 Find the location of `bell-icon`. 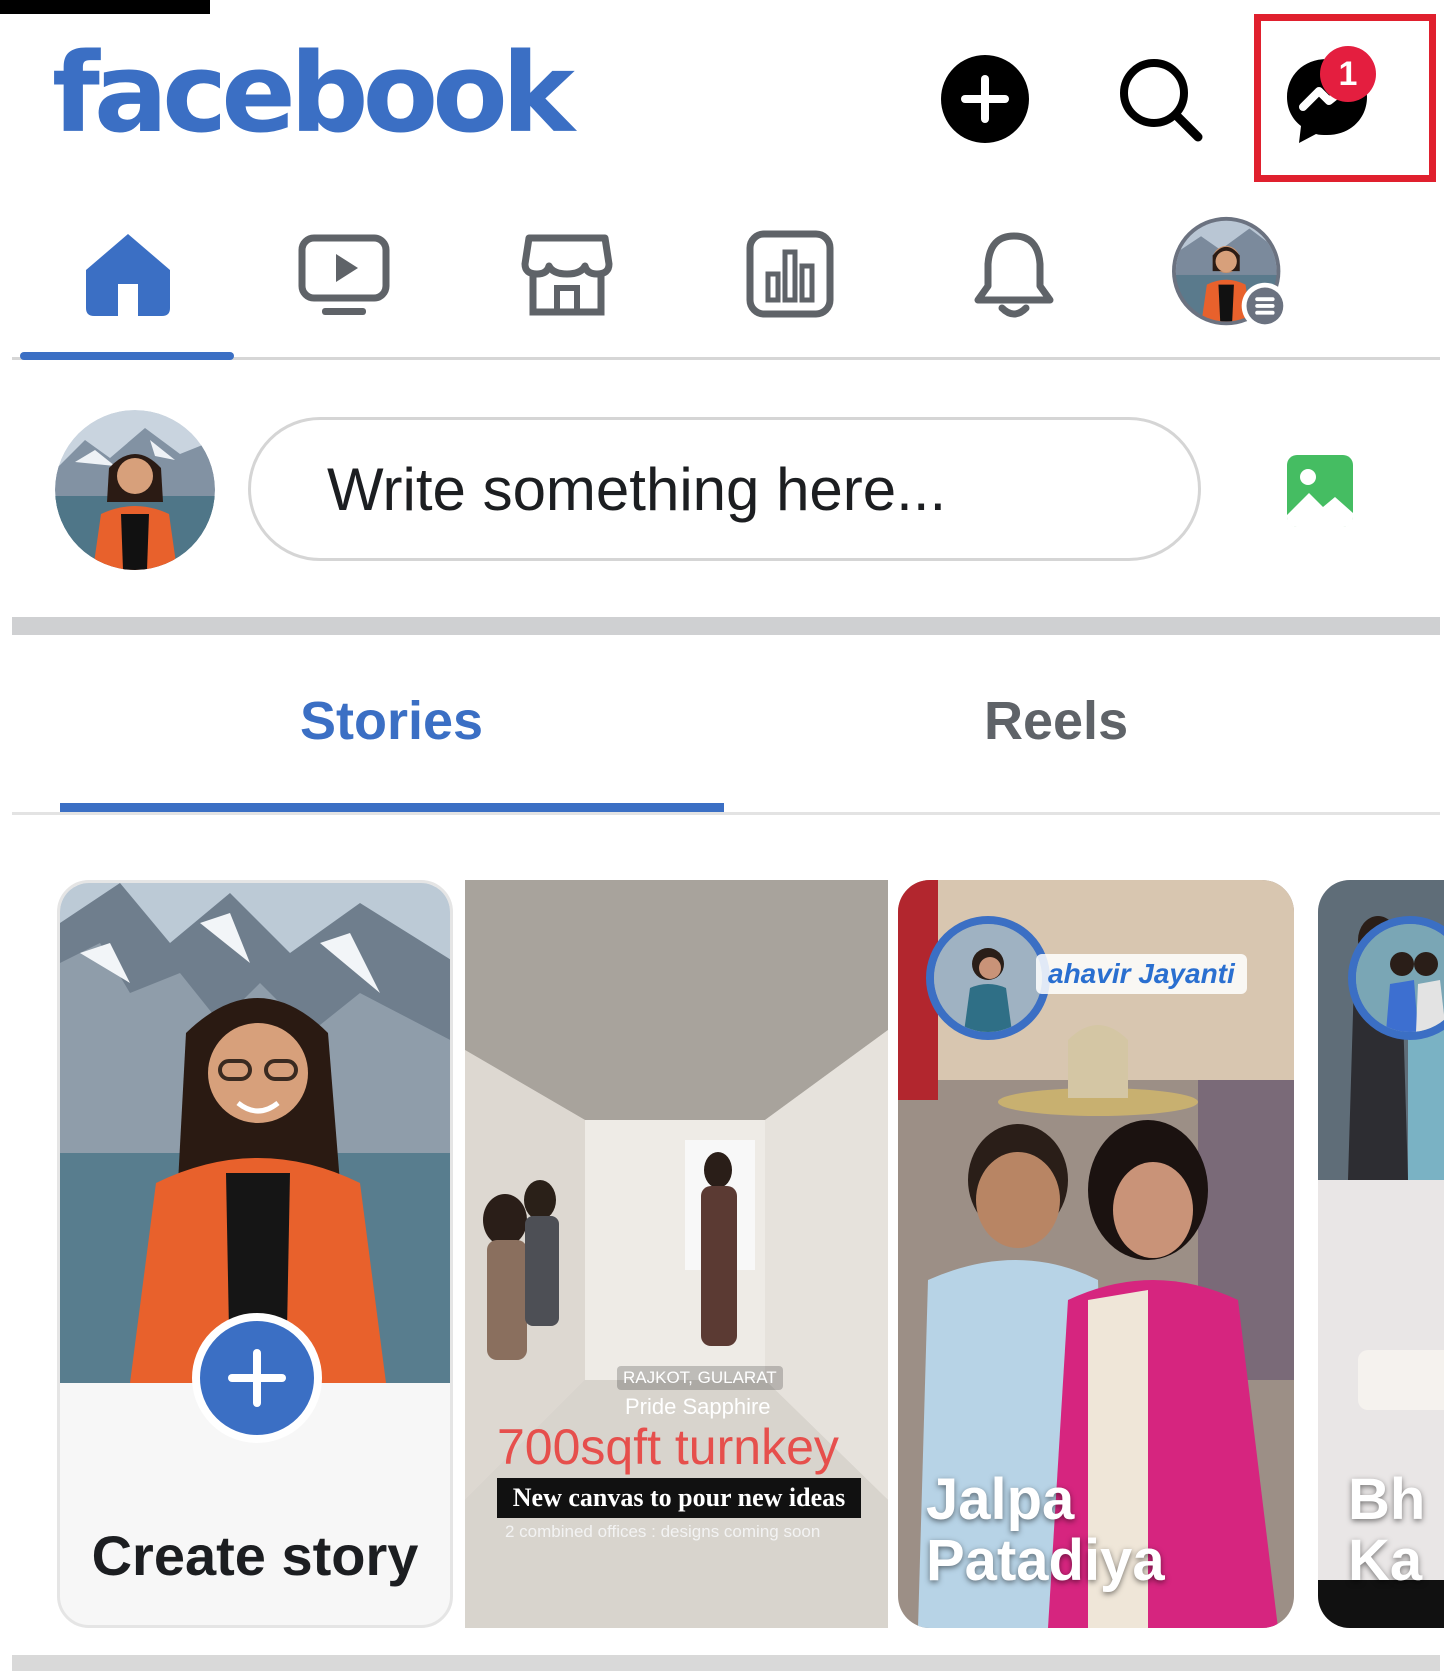

bell-icon is located at coordinates (1014, 275).